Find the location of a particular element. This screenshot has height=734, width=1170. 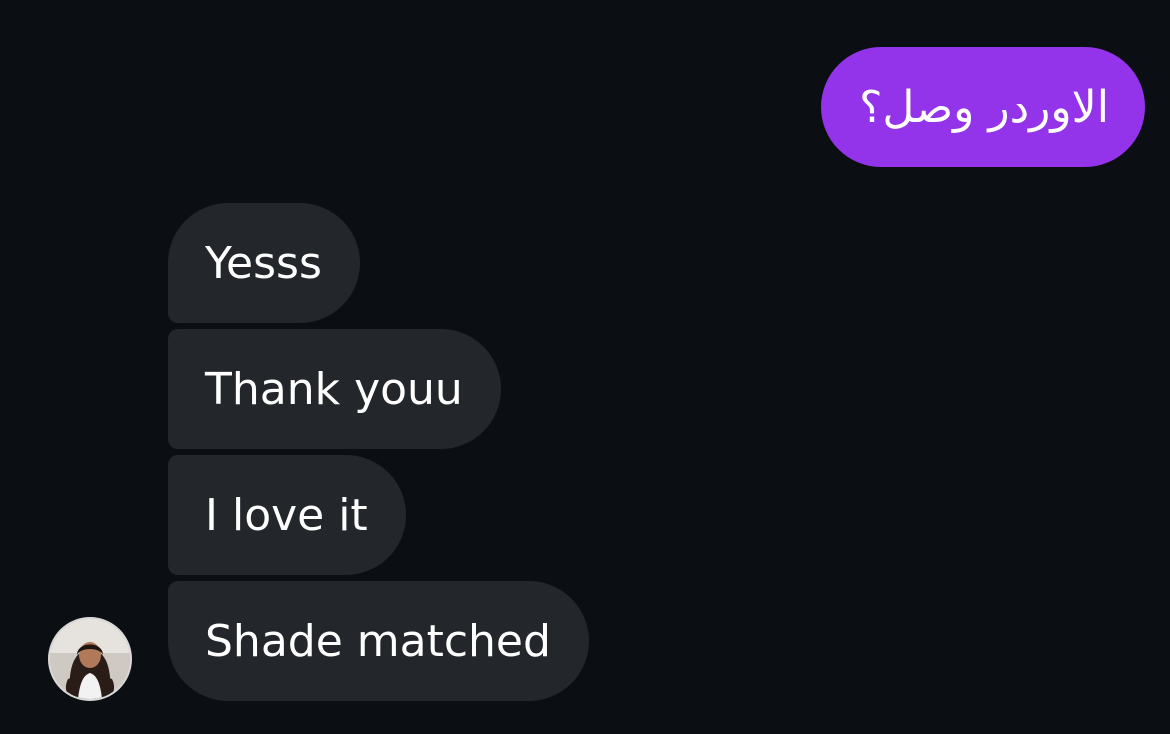

message-text: Yesss is located at coordinates (263, 263).